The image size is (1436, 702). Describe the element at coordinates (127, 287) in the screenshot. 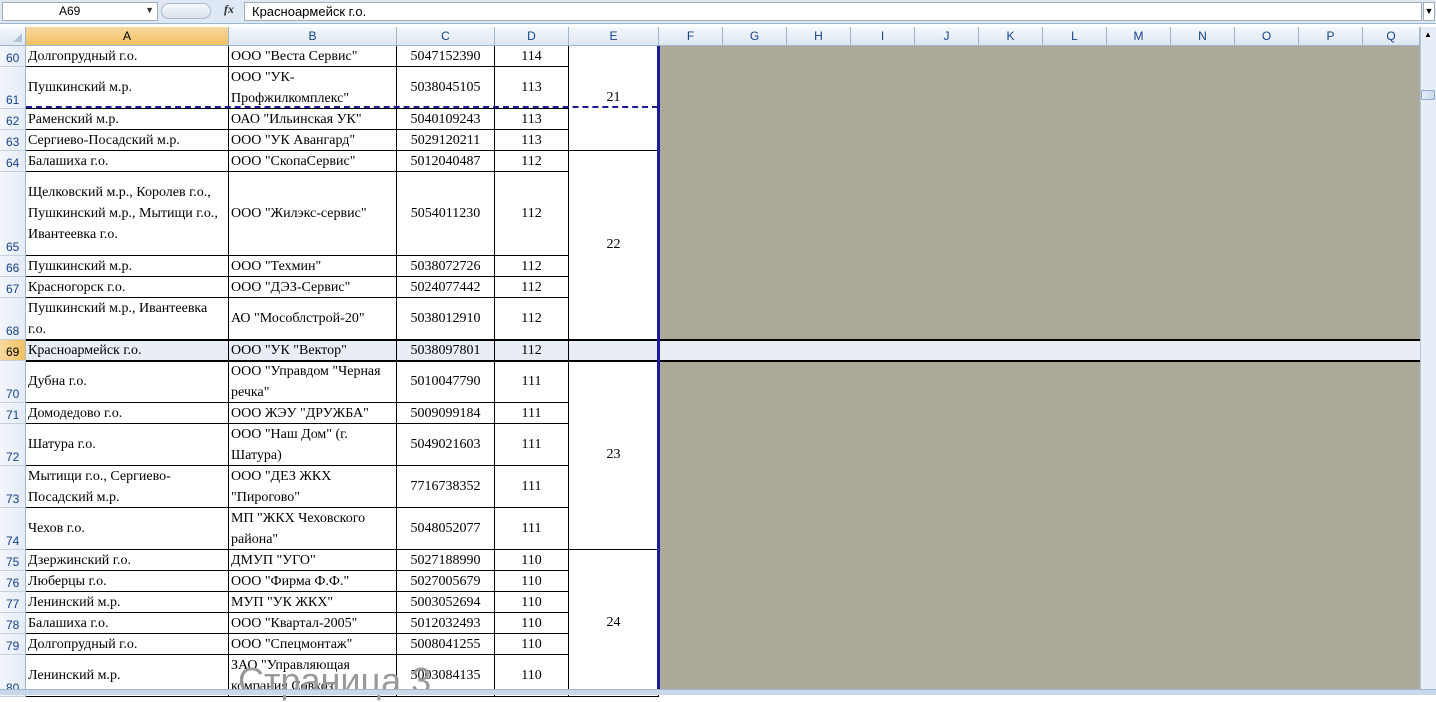

I see `cell-a67: Красногорск г.о.` at that location.